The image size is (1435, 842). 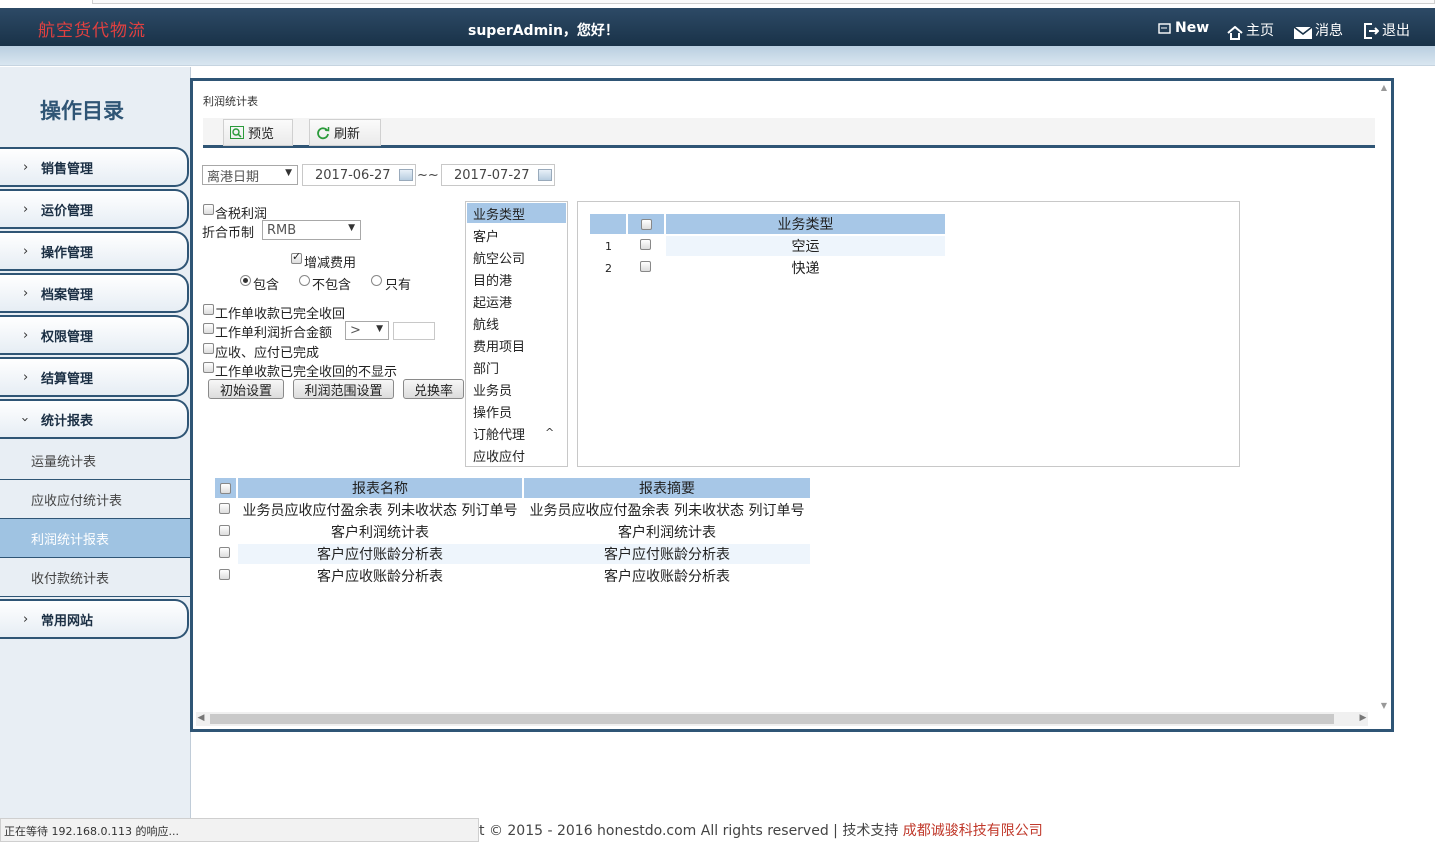 What do you see at coordinates (516, 323) in the screenshot?
I see `dimension-item: 航线` at bounding box center [516, 323].